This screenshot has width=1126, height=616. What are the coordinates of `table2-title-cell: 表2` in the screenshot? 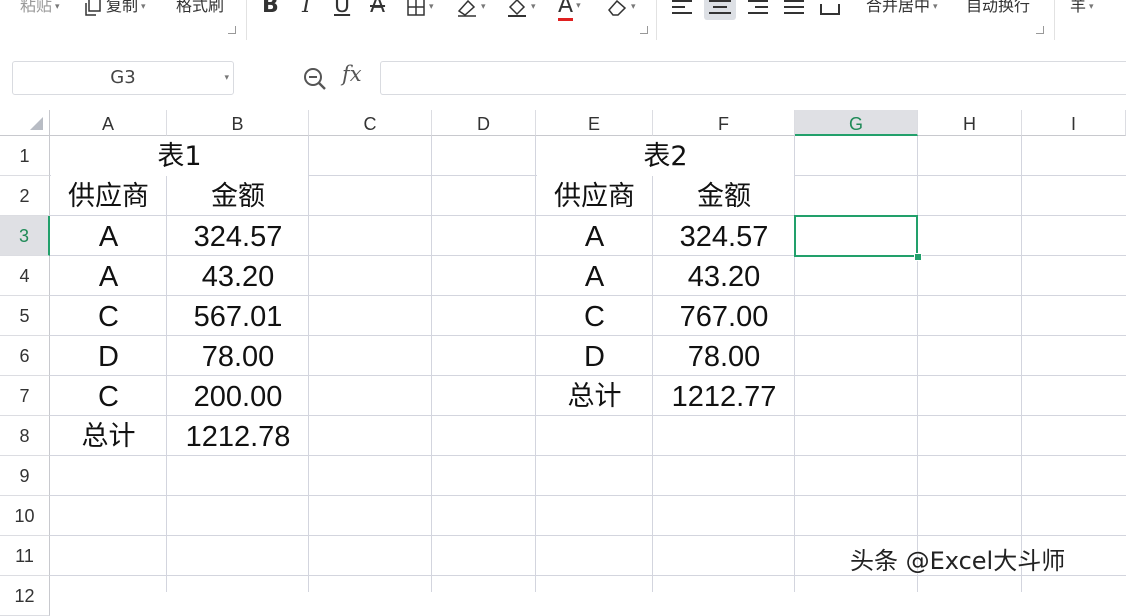 It's located at (665, 156).